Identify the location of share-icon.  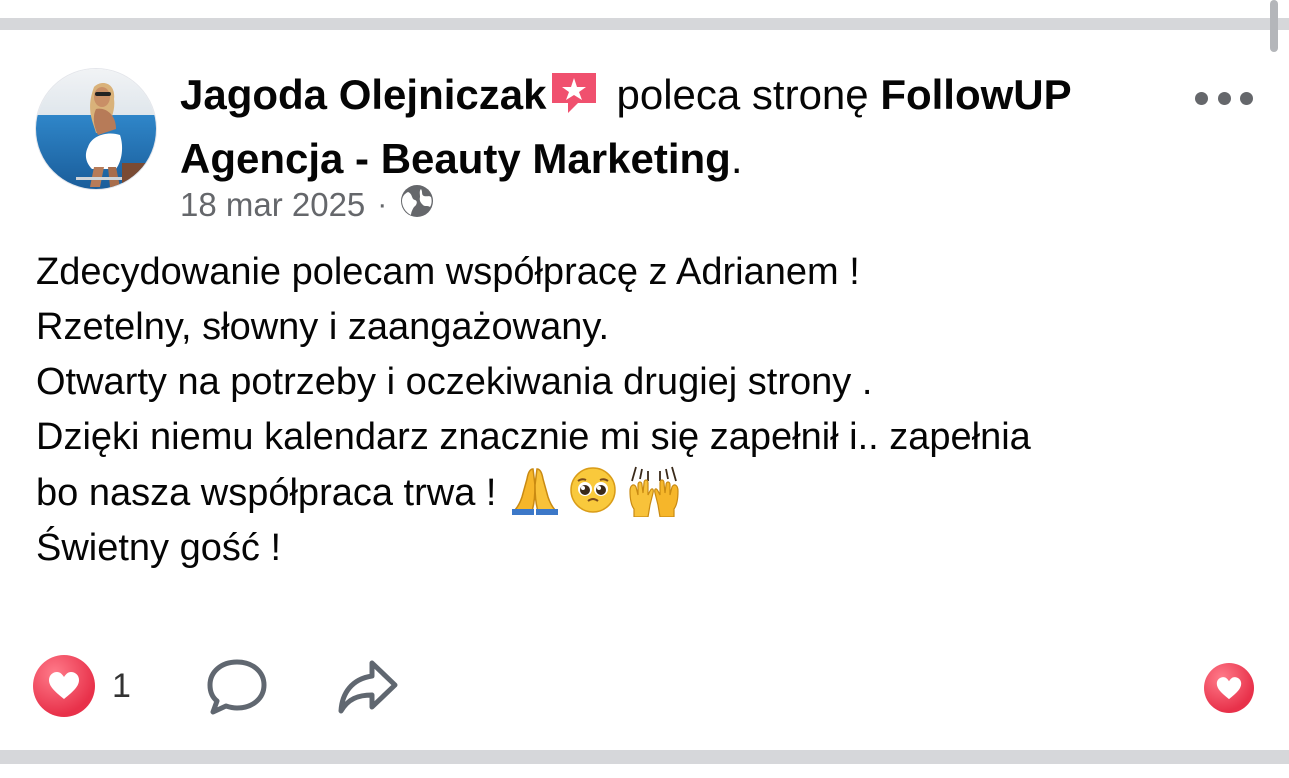
(368, 689).